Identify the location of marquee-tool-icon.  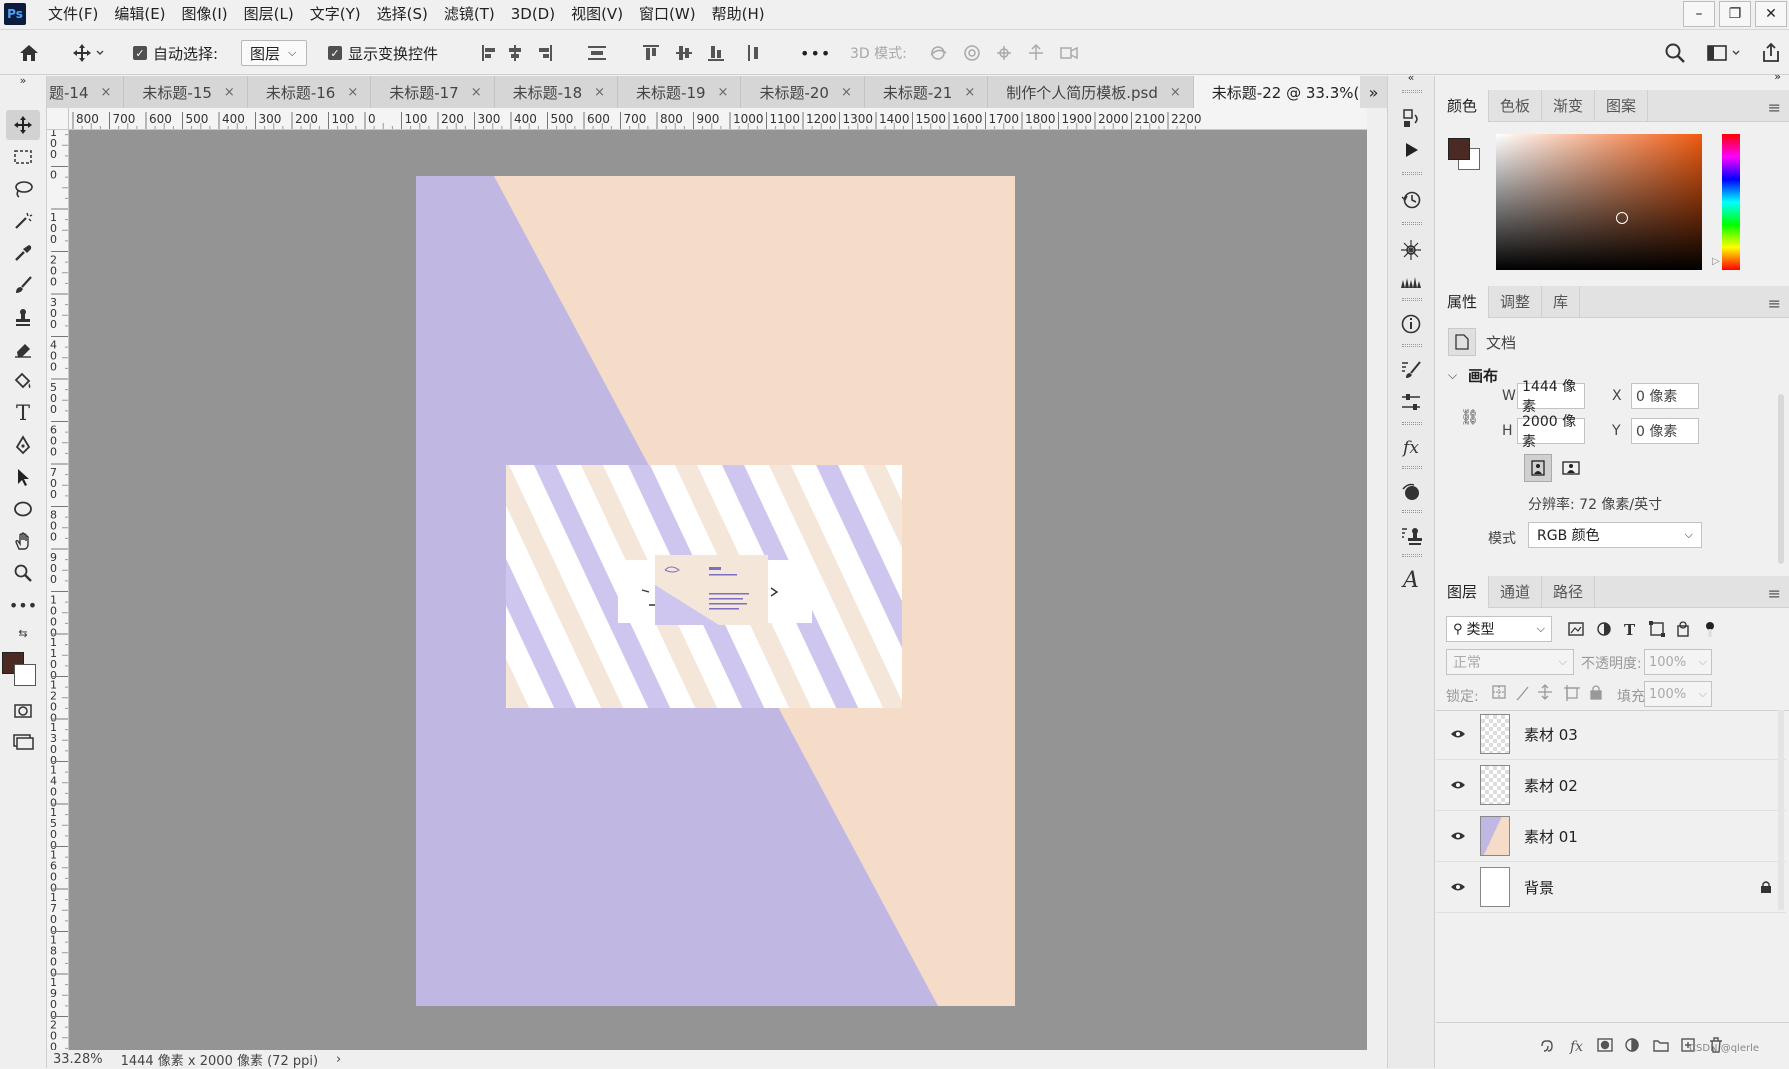
(23, 157).